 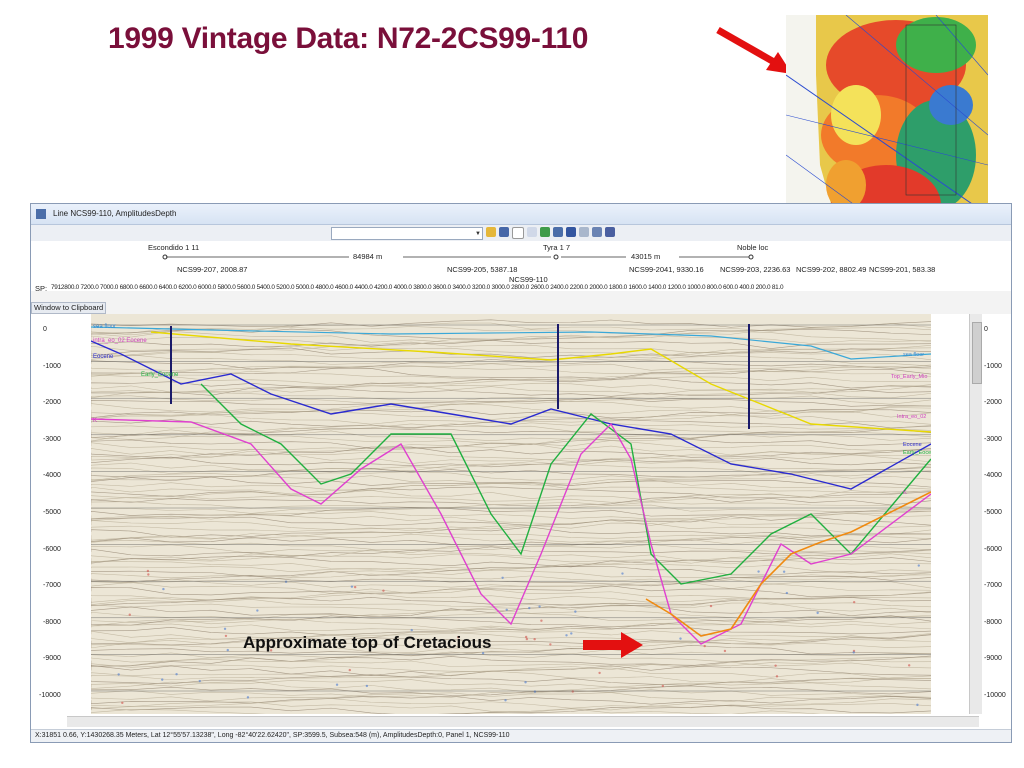 I want to click on zoom-out-icon, so click(x=584, y=232).